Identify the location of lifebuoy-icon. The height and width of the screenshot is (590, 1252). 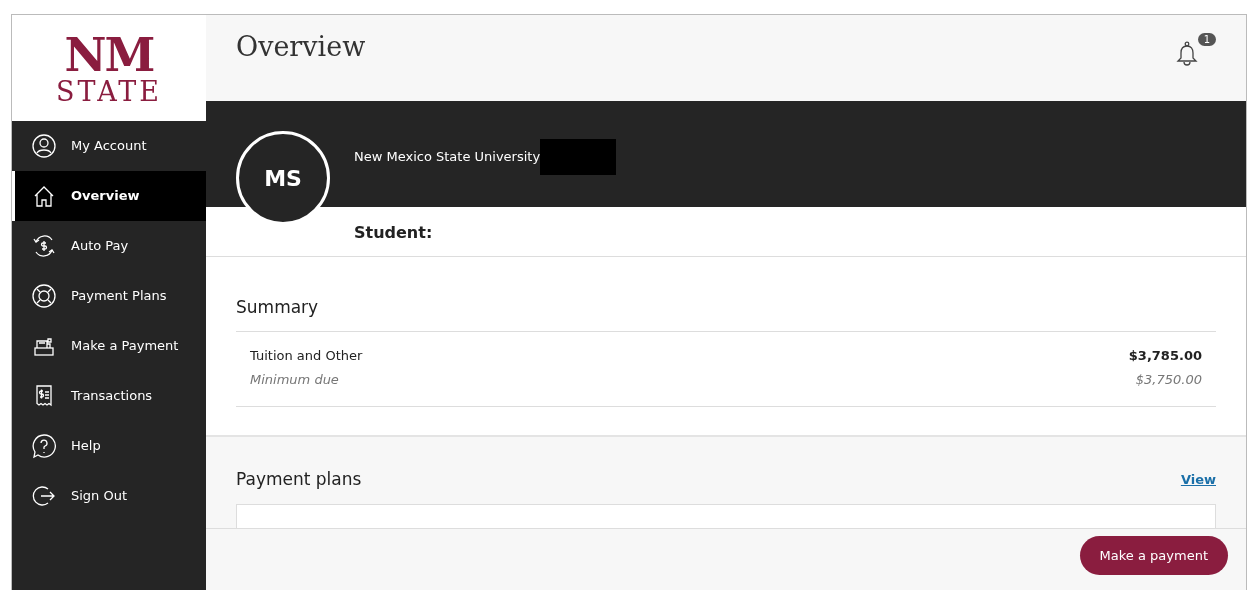
(44, 296).